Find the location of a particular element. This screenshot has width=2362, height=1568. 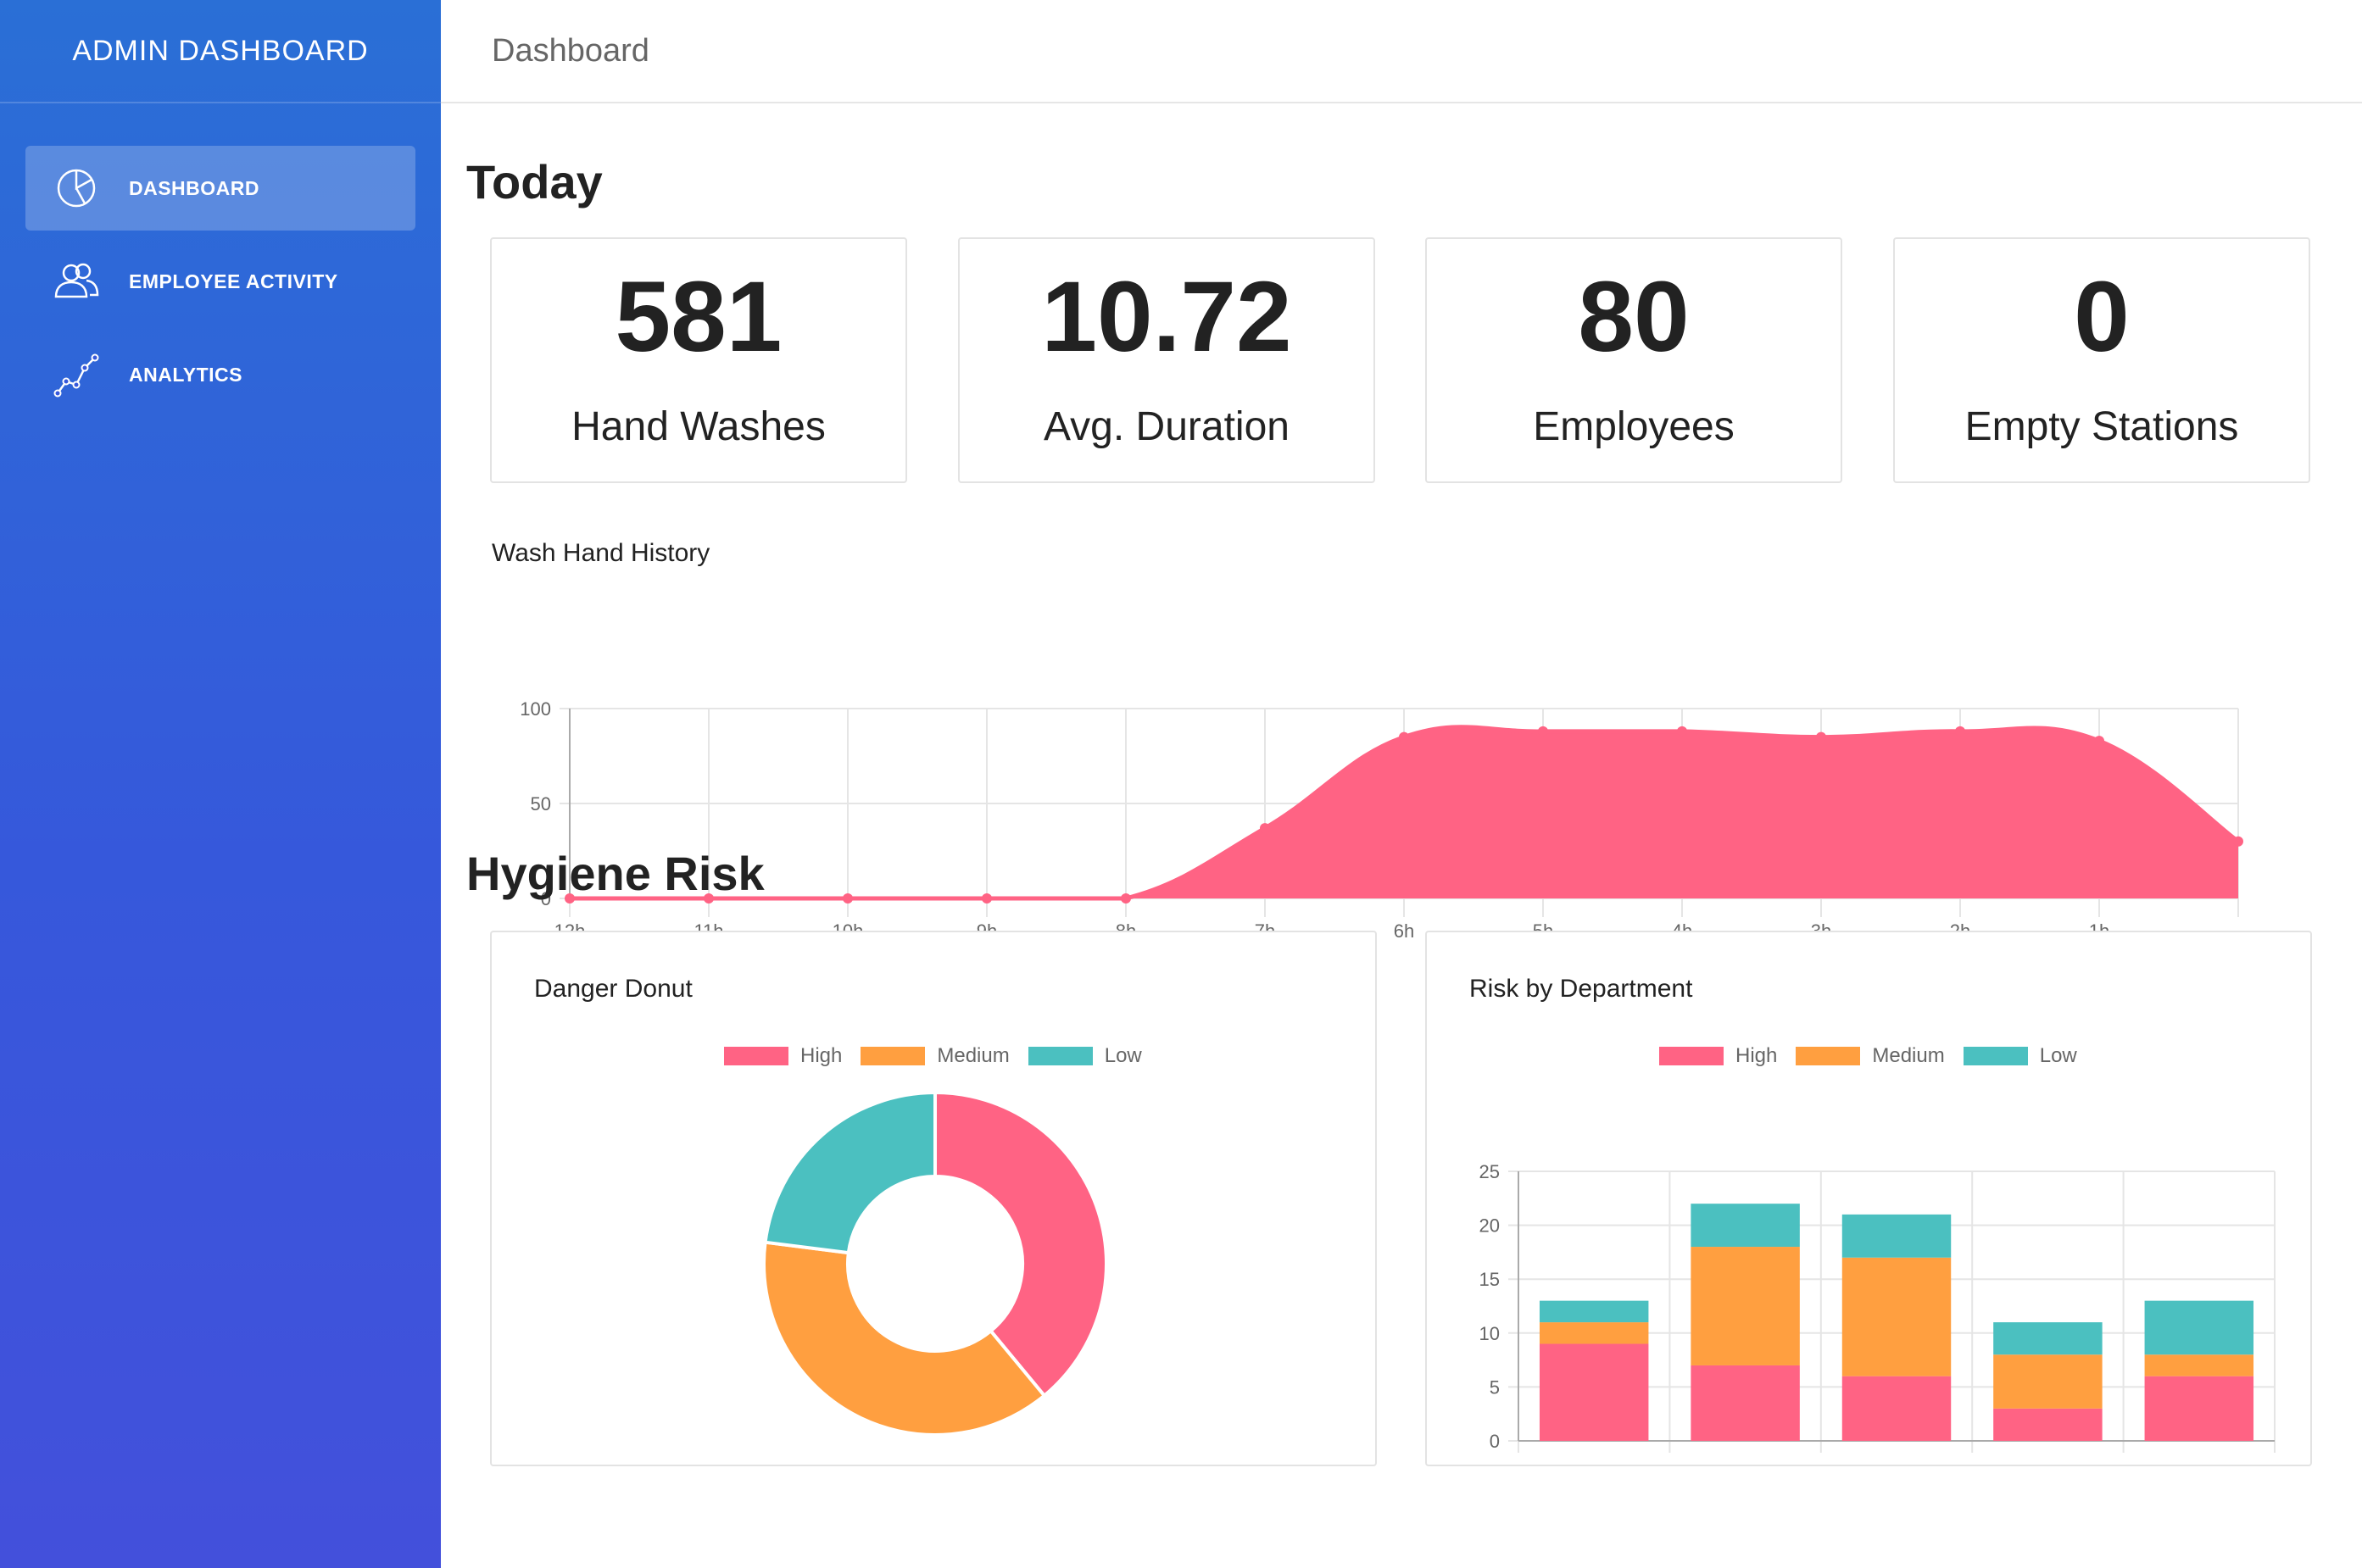

stat-value: 10.72 is located at coordinates (1166, 317).